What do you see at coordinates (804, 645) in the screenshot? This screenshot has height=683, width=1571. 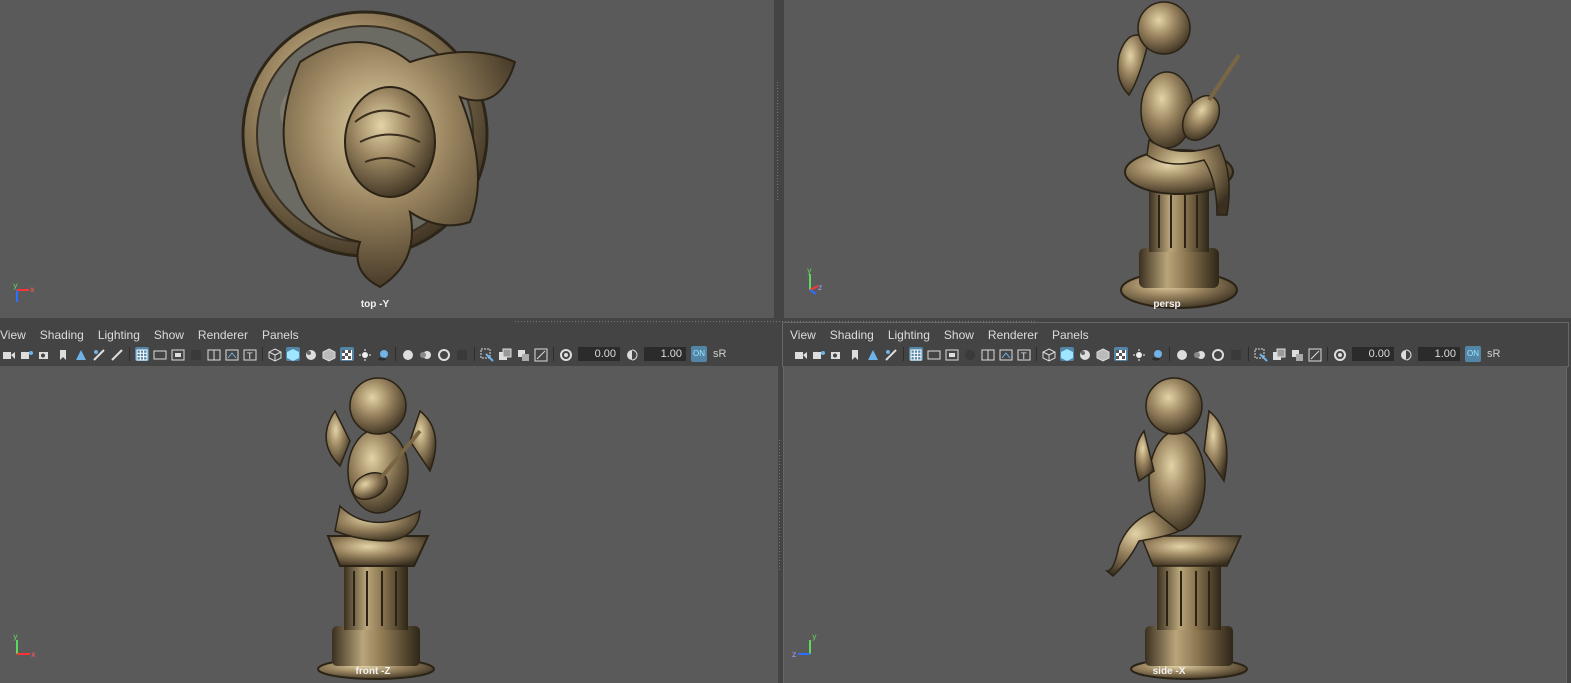 I see `axis-gizmo-side: y z` at bounding box center [804, 645].